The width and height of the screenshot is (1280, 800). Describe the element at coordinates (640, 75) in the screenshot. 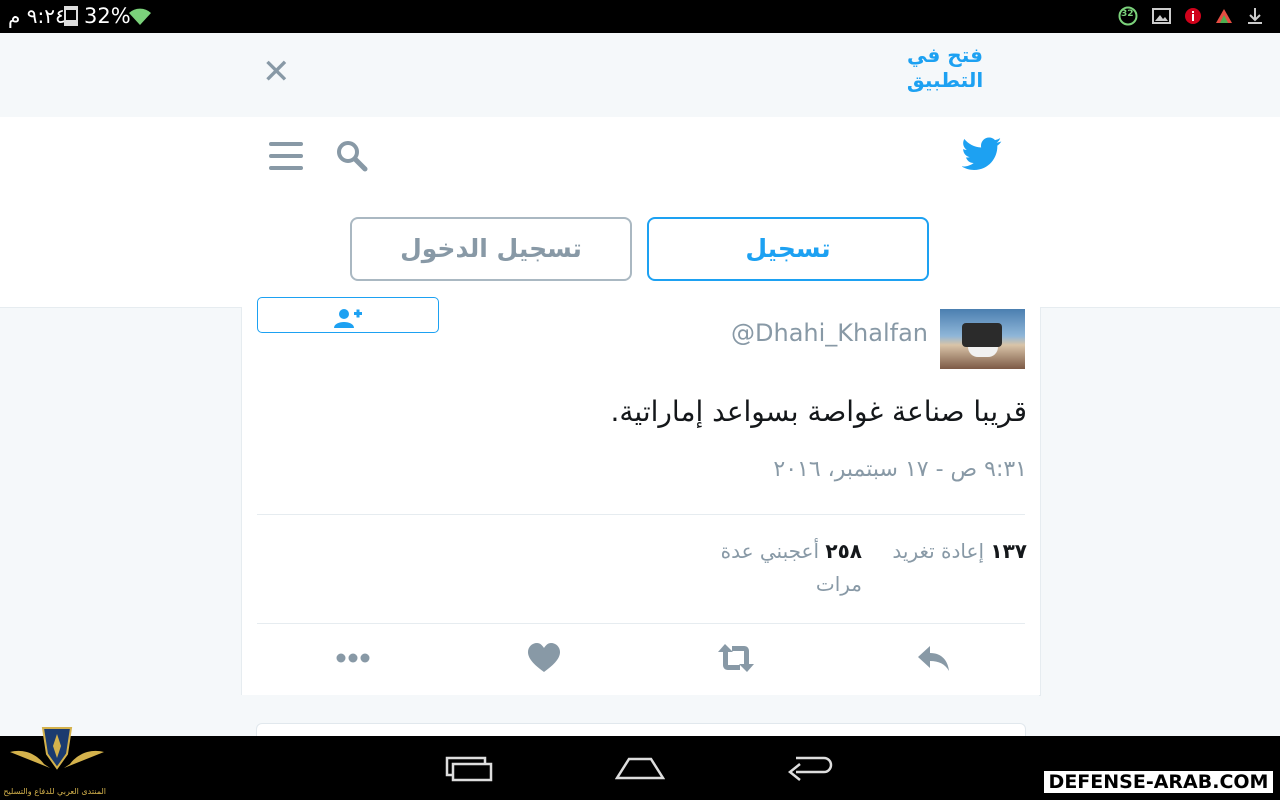

I see `open-in-app-bar: ✕ فتح في التطبيق` at that location.